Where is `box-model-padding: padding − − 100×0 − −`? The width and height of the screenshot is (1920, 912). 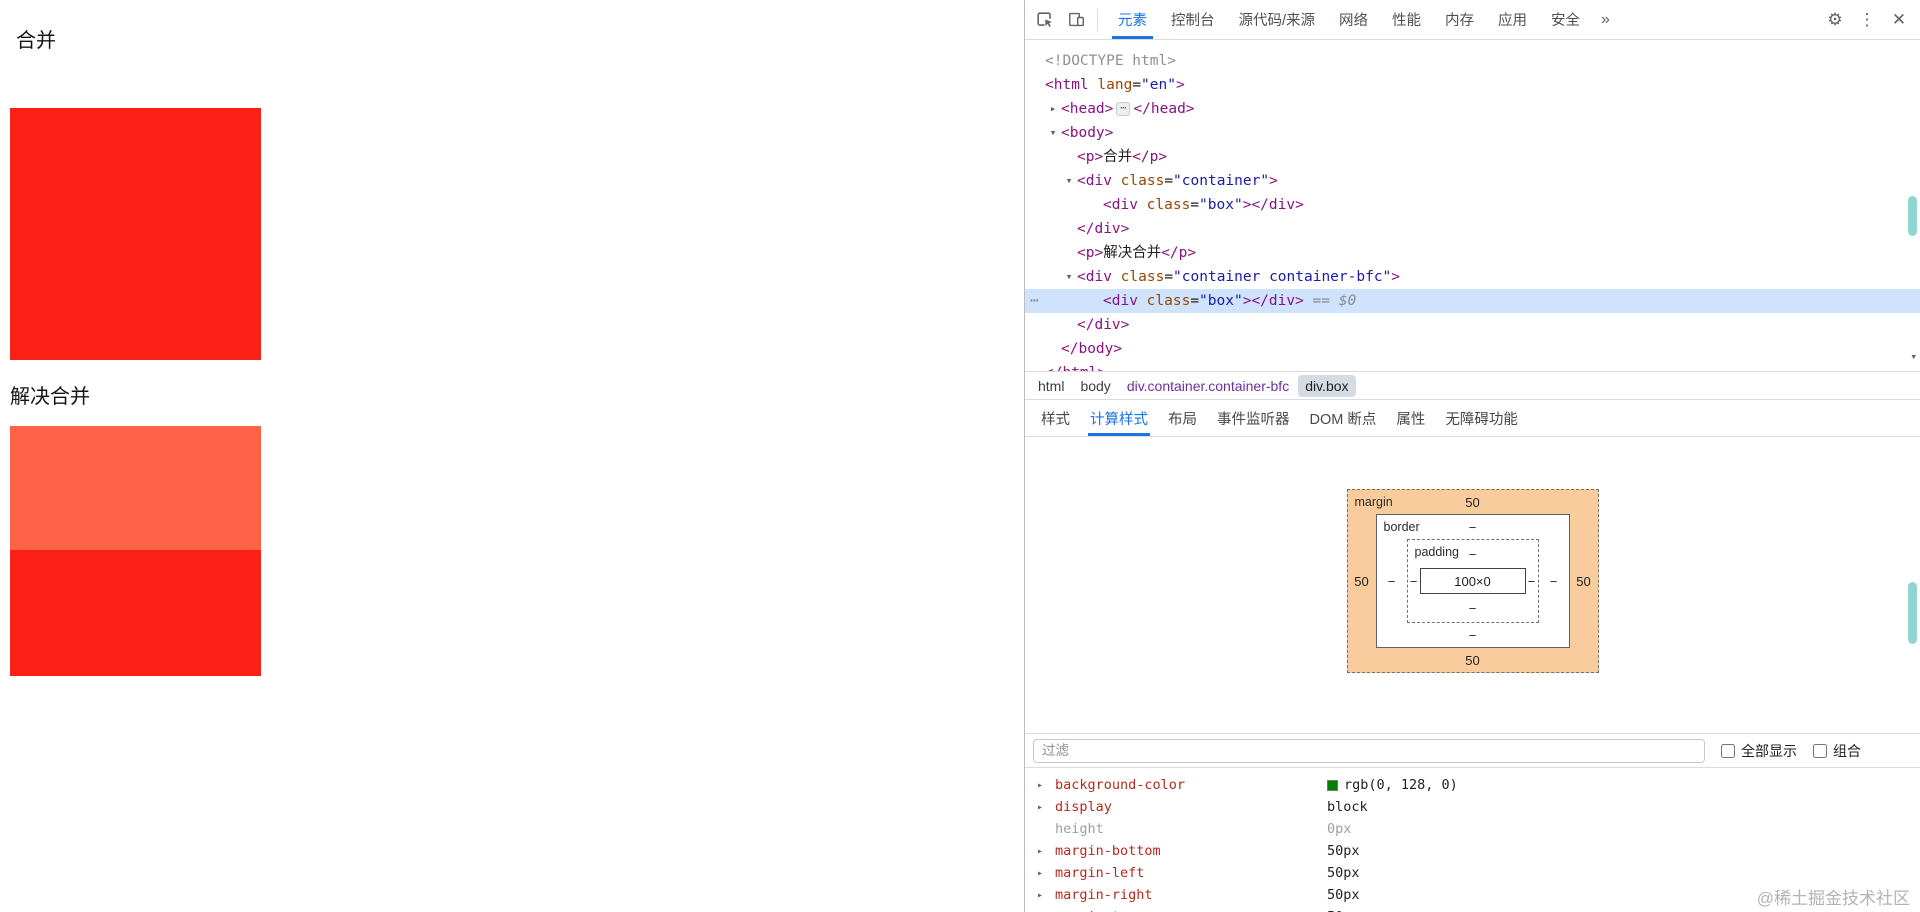
box-model-padding: padding − − 100×0 − − is located at coordinates (1472, 581).